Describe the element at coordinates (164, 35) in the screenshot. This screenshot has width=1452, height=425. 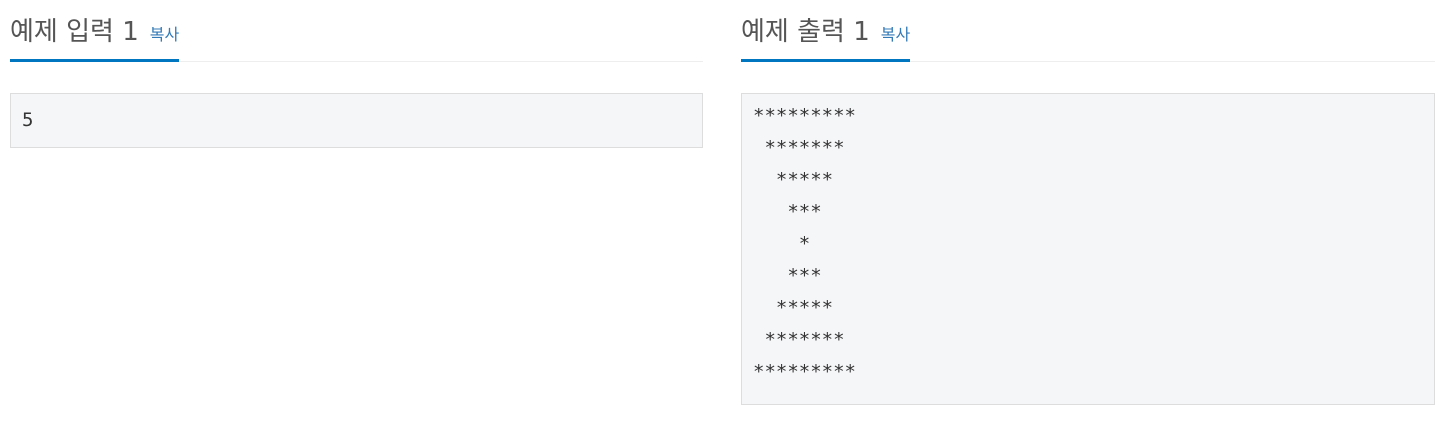
I see `copy-input-button: 복사` at that location.